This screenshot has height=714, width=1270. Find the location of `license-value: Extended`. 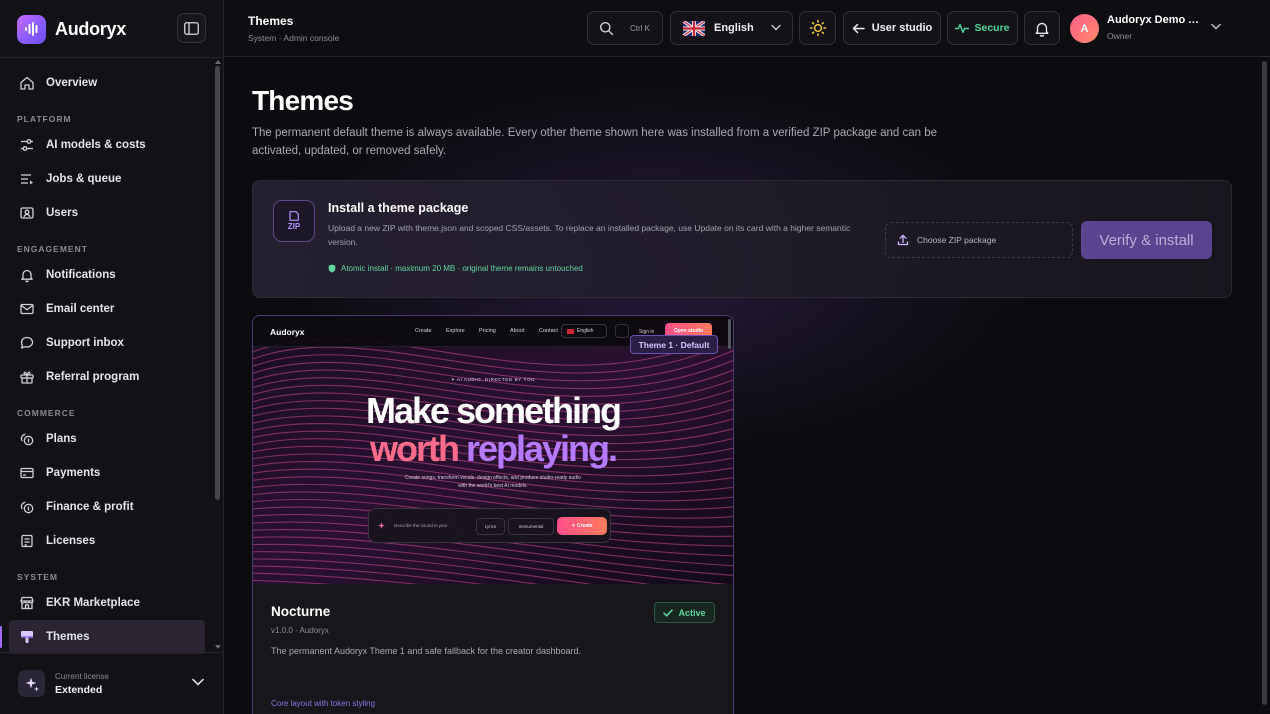

license-value: Extended is located at coordinates (79, 689).